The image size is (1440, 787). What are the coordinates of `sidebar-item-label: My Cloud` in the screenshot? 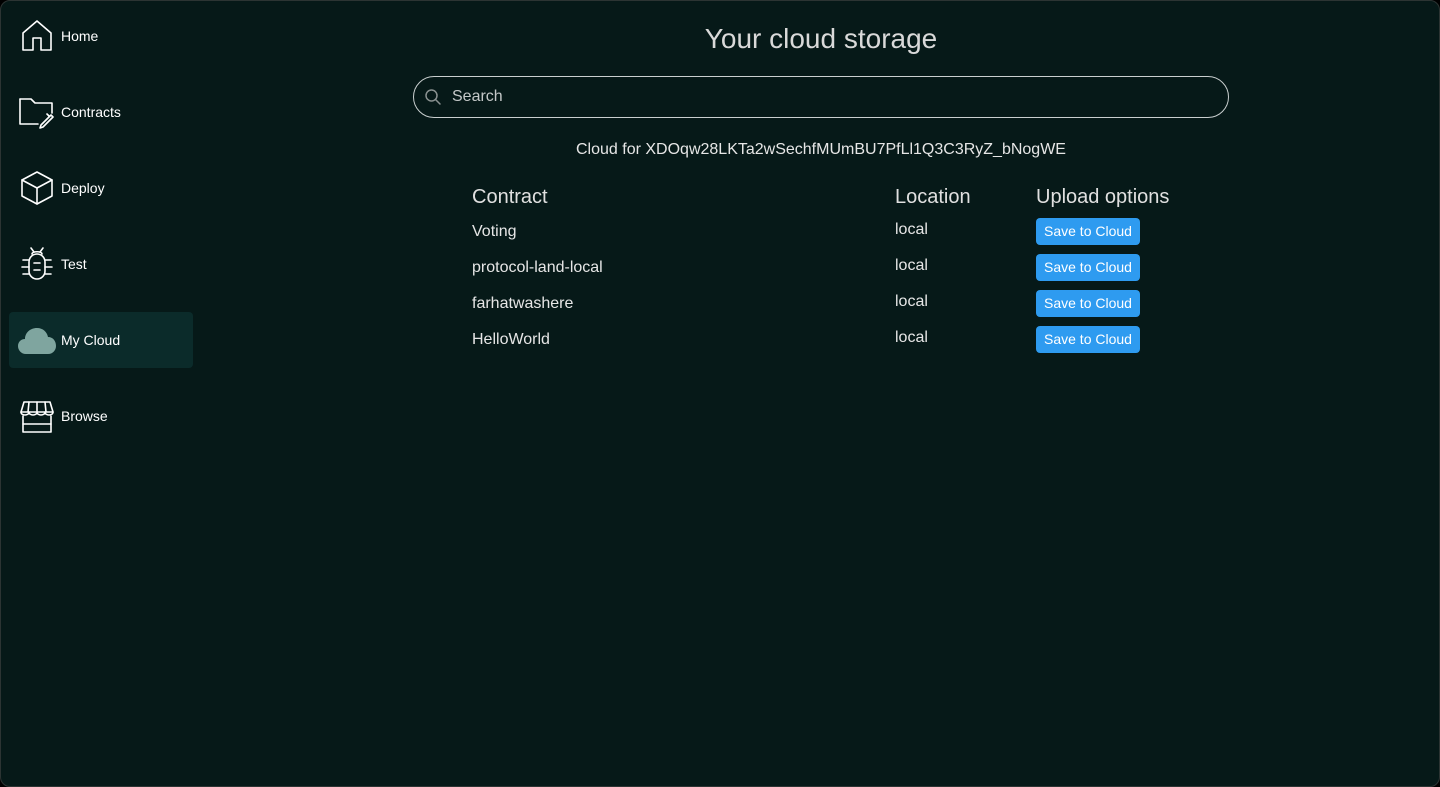 It's located at (91, 340).